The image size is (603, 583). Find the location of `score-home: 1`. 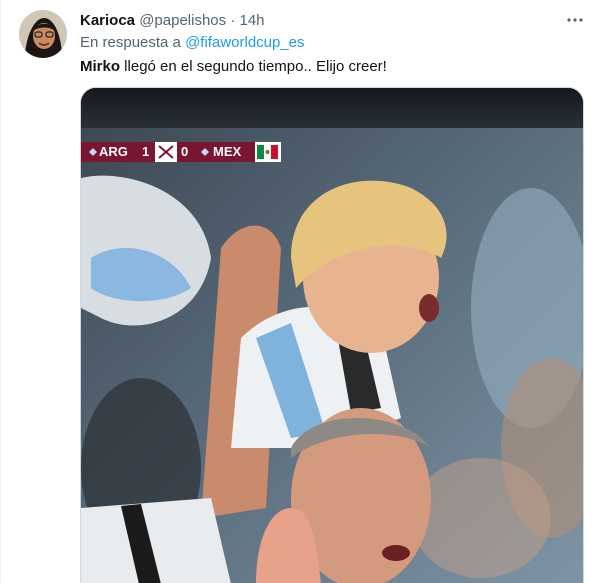

score-home: 1 is located at coordinates (146, 151).